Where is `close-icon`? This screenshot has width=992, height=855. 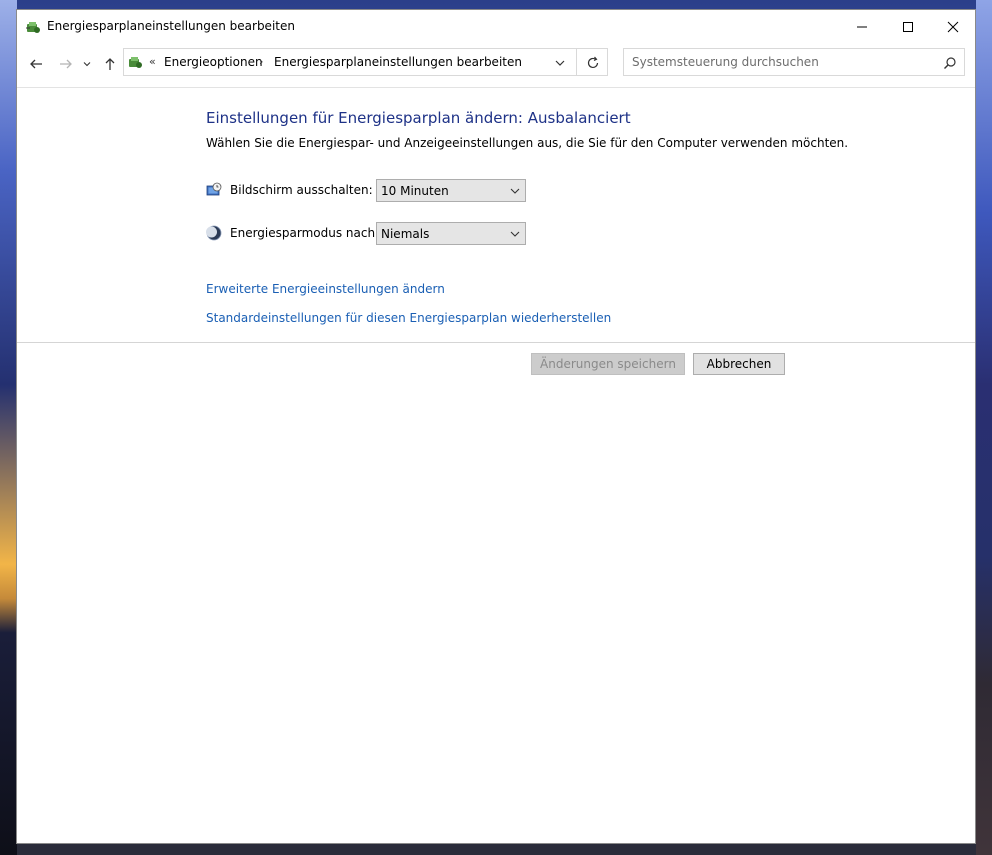
close-icon is located at coordinates (953, 27).